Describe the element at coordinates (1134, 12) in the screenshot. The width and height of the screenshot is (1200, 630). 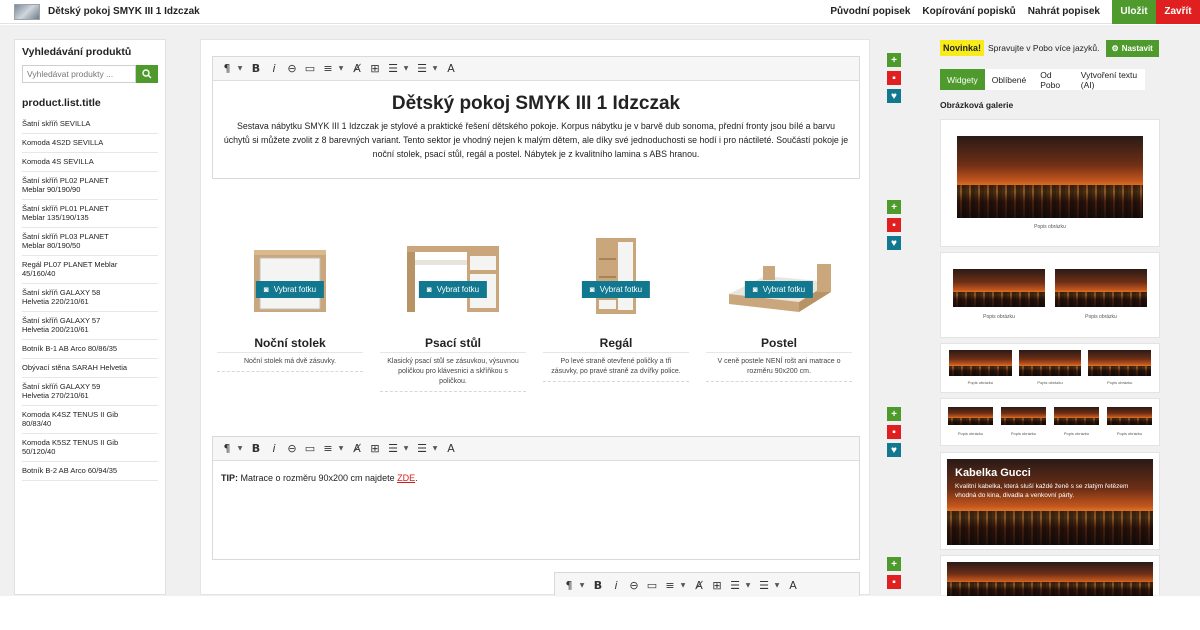
I see `save-button: Uložit` at that location.